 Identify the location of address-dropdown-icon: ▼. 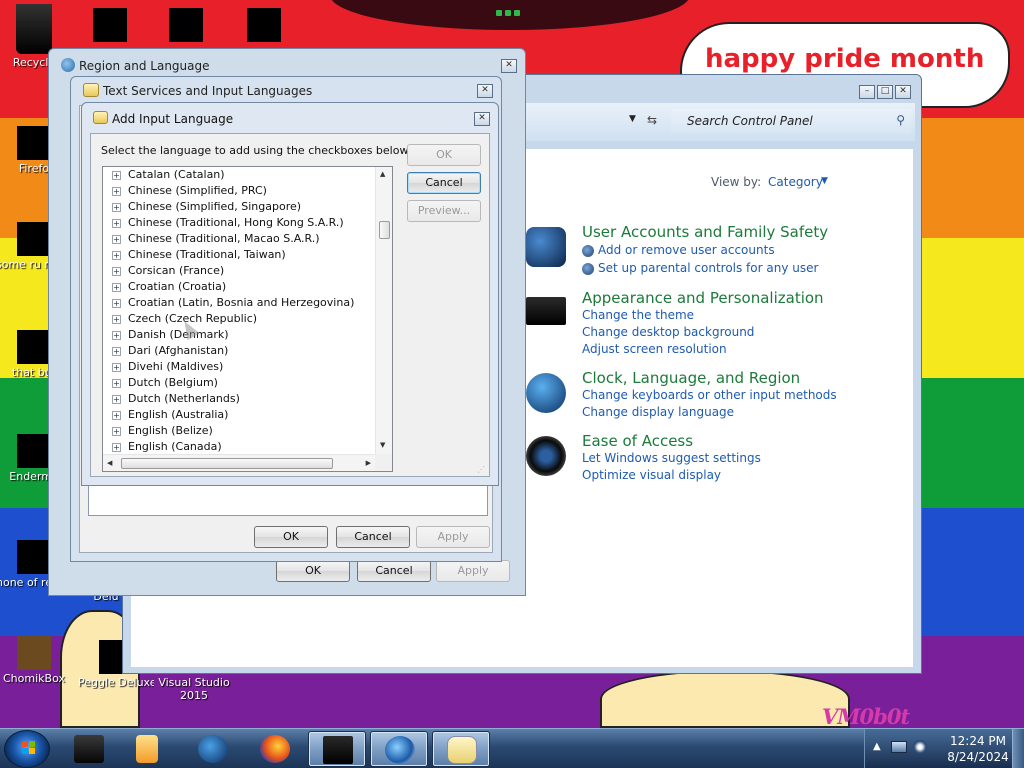
(632, 119).